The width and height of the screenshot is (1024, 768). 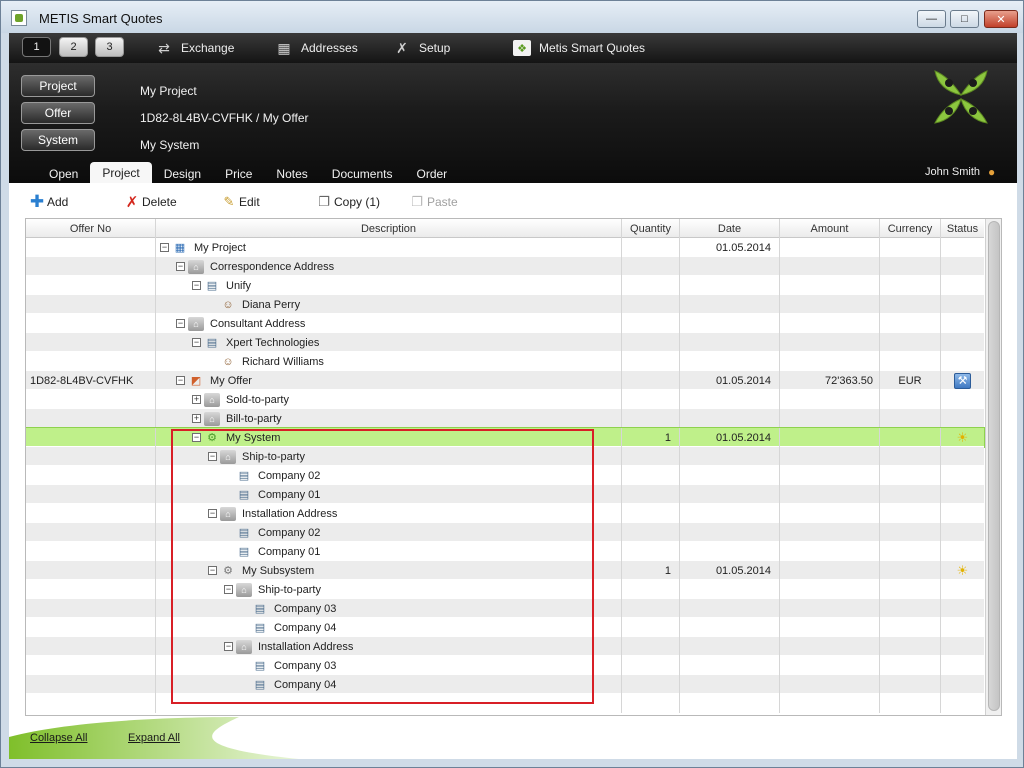 I want to click on paste-button: ❐ Paste, so click(x=433, y=202).